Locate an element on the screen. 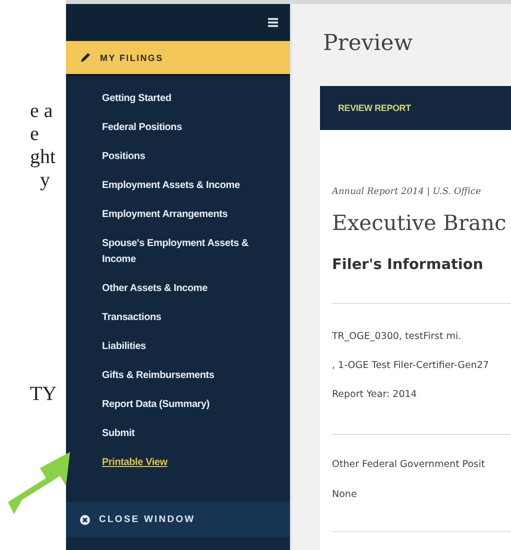 This screenshot has height=550, width=511. nav-item: Transactions is located at coordinates (182, 318).